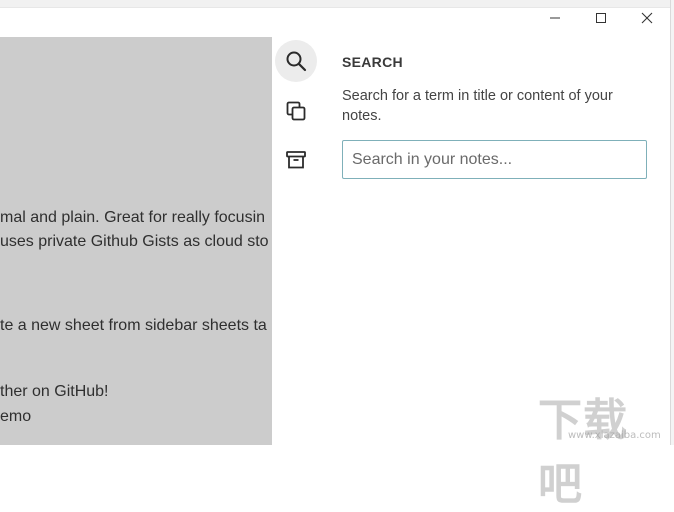 This screenshot has width=674, height=512. I want to click on search-heading: SEARCH, so click(372, 62).